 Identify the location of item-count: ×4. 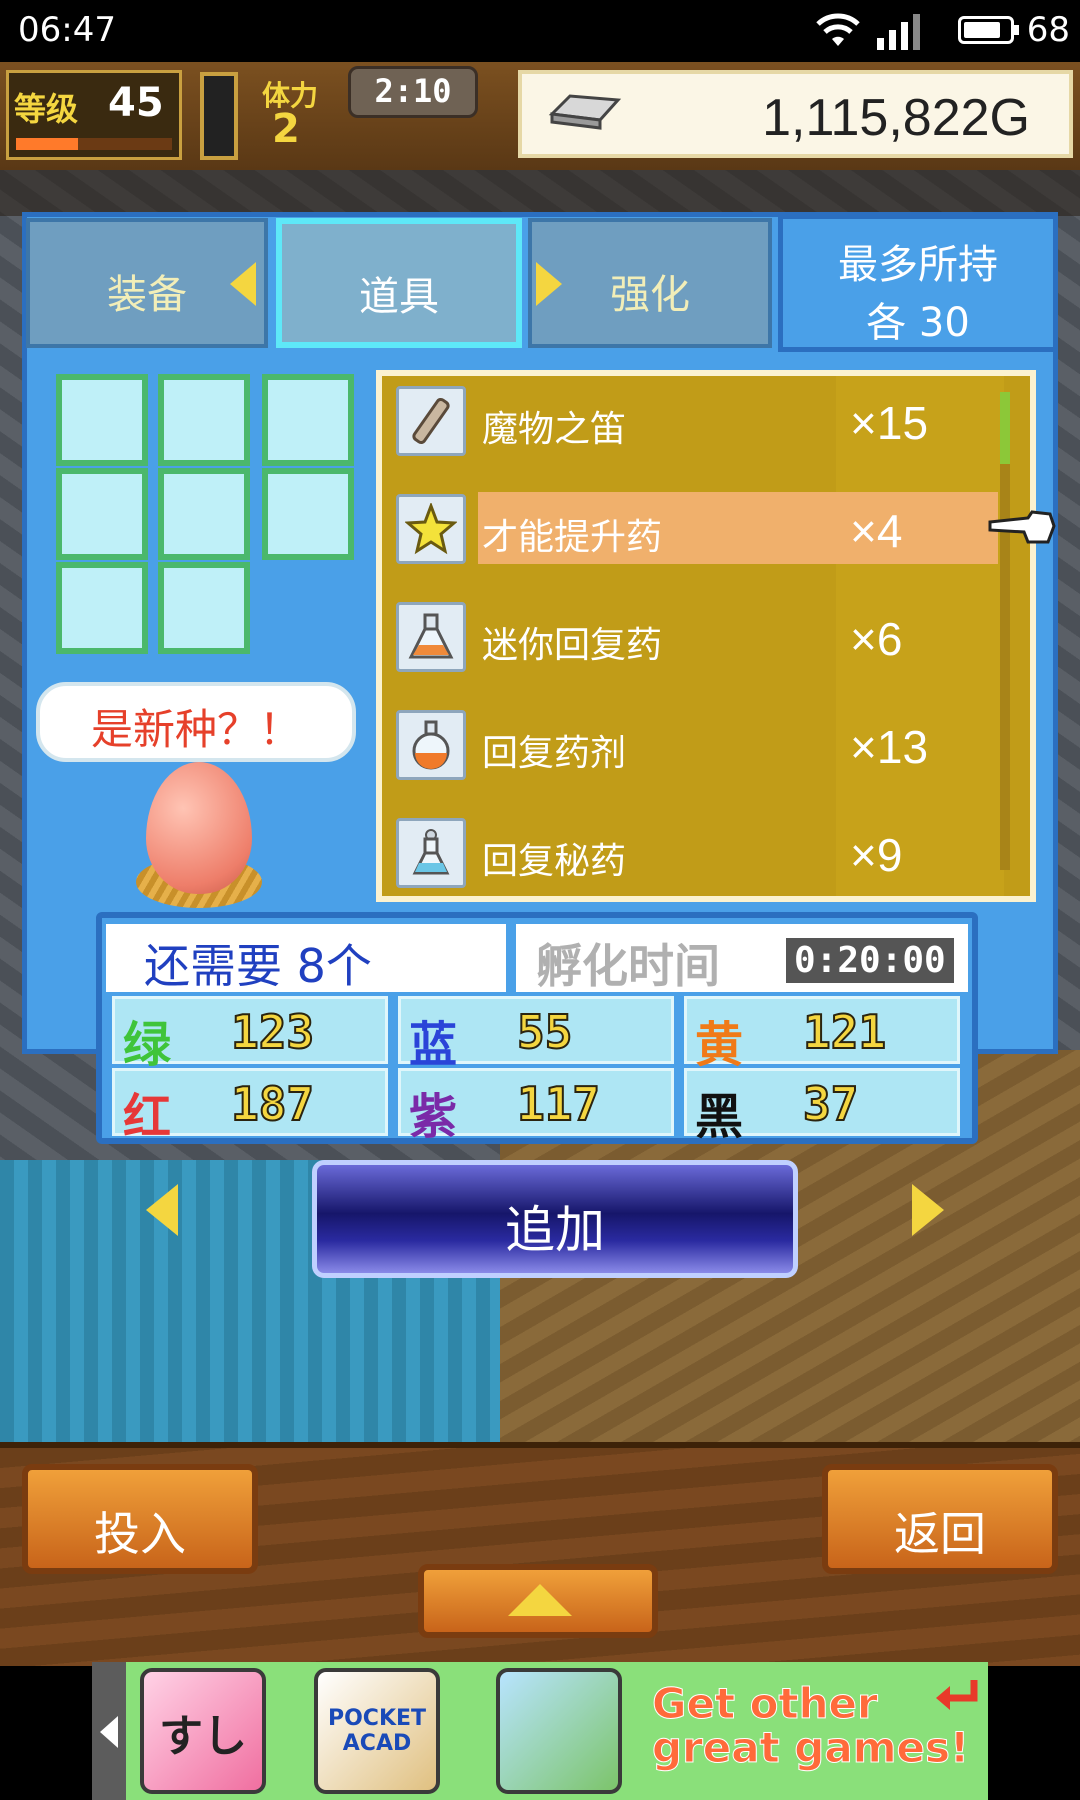
(876, 531).